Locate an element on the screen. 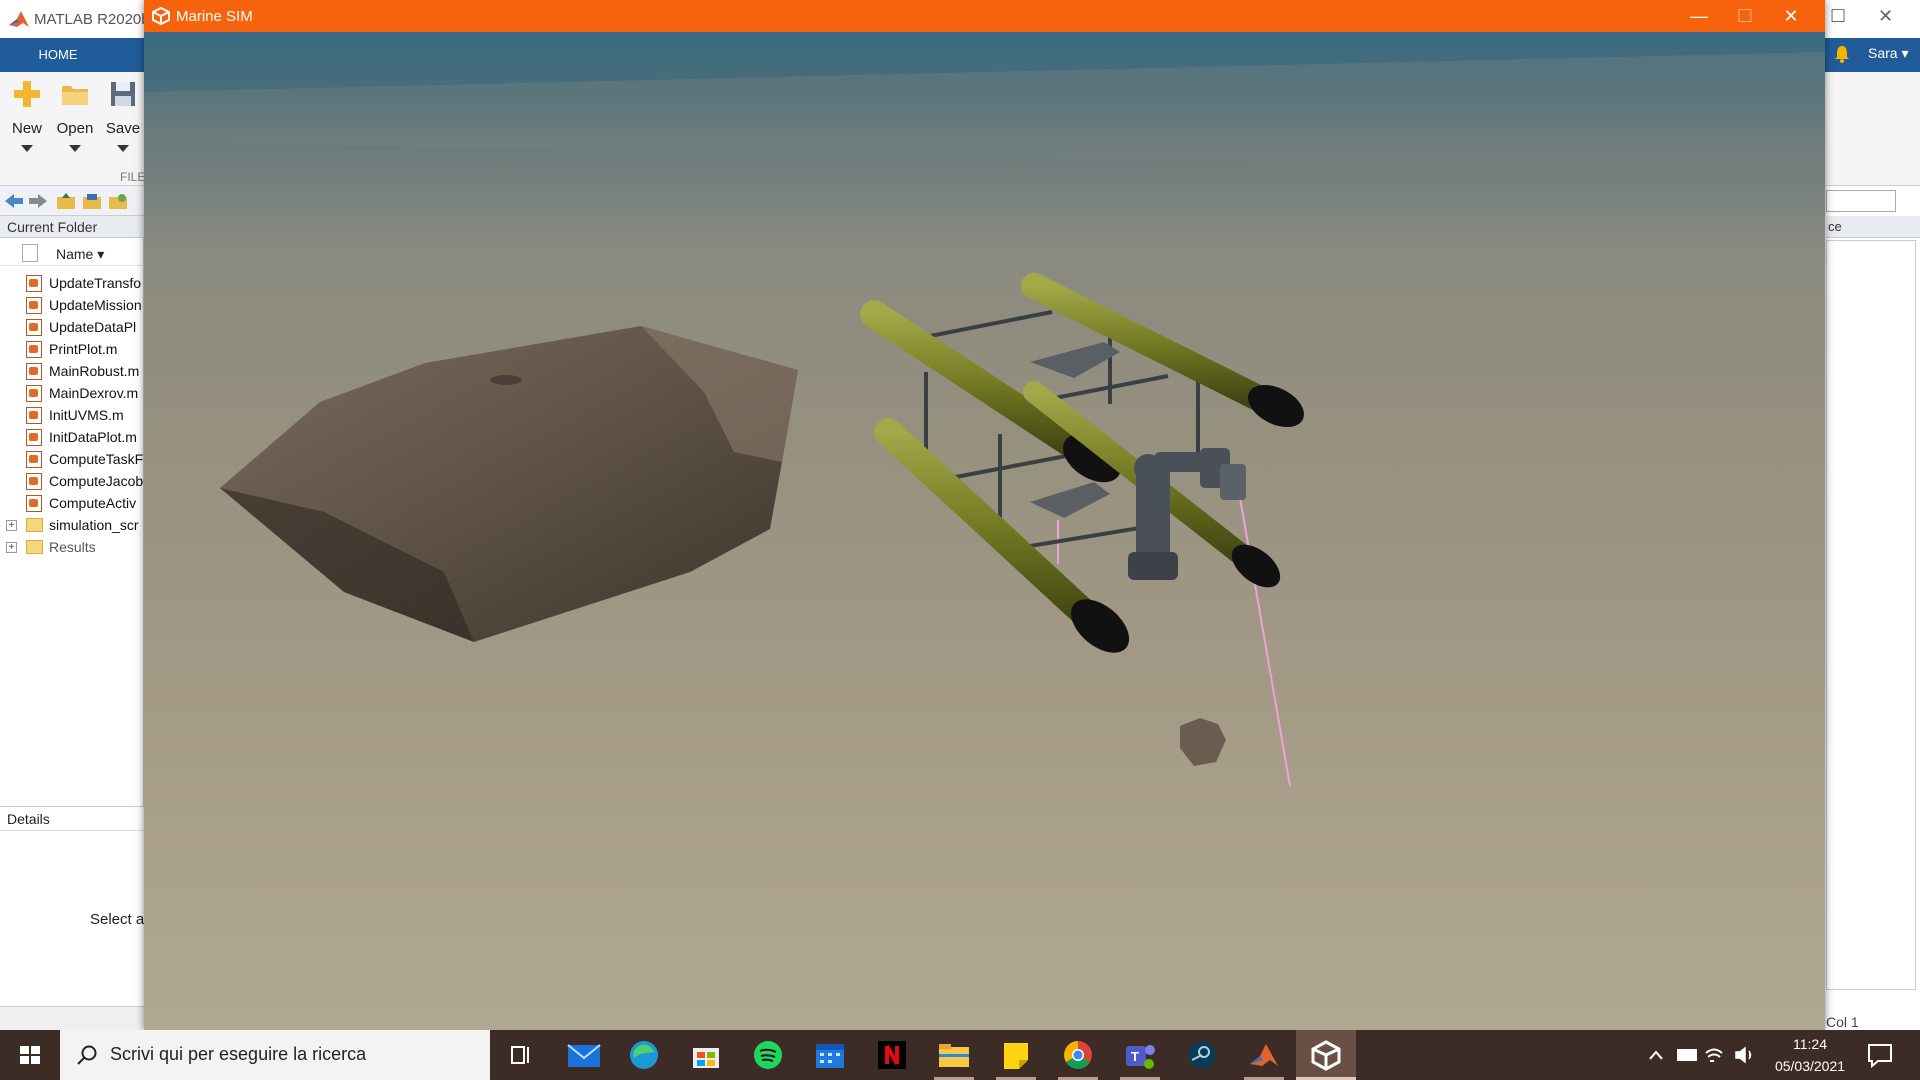 The image size is (1920, 1080). open-button: Open is located at coordinates (75, 115).